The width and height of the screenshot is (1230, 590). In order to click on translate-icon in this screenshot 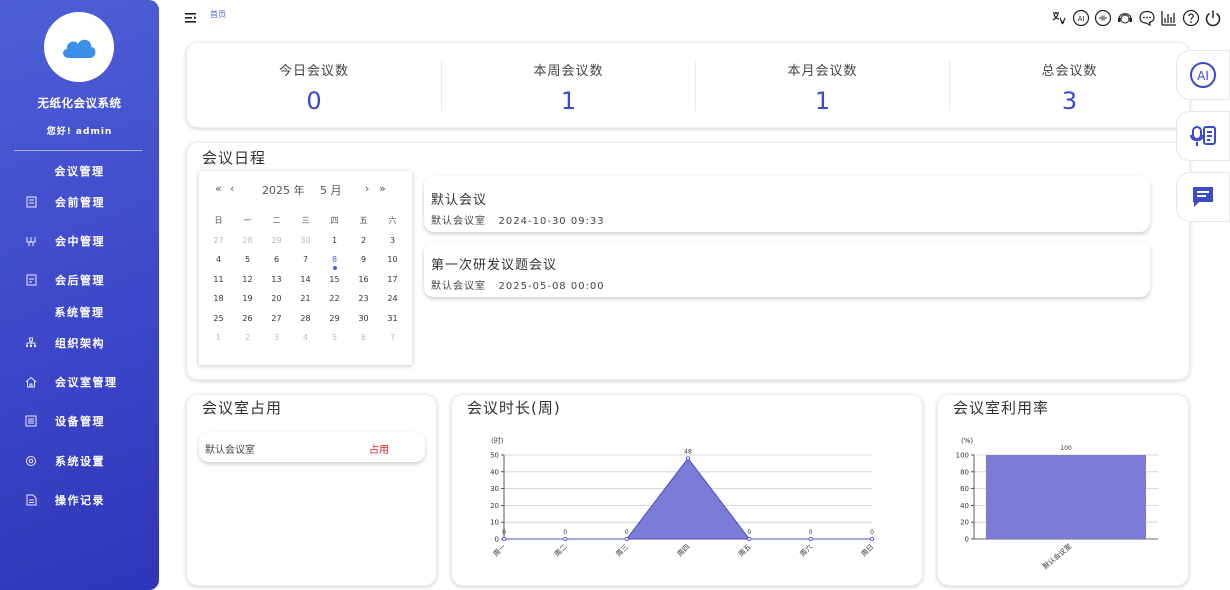, I will do `click(1058, 18)`.